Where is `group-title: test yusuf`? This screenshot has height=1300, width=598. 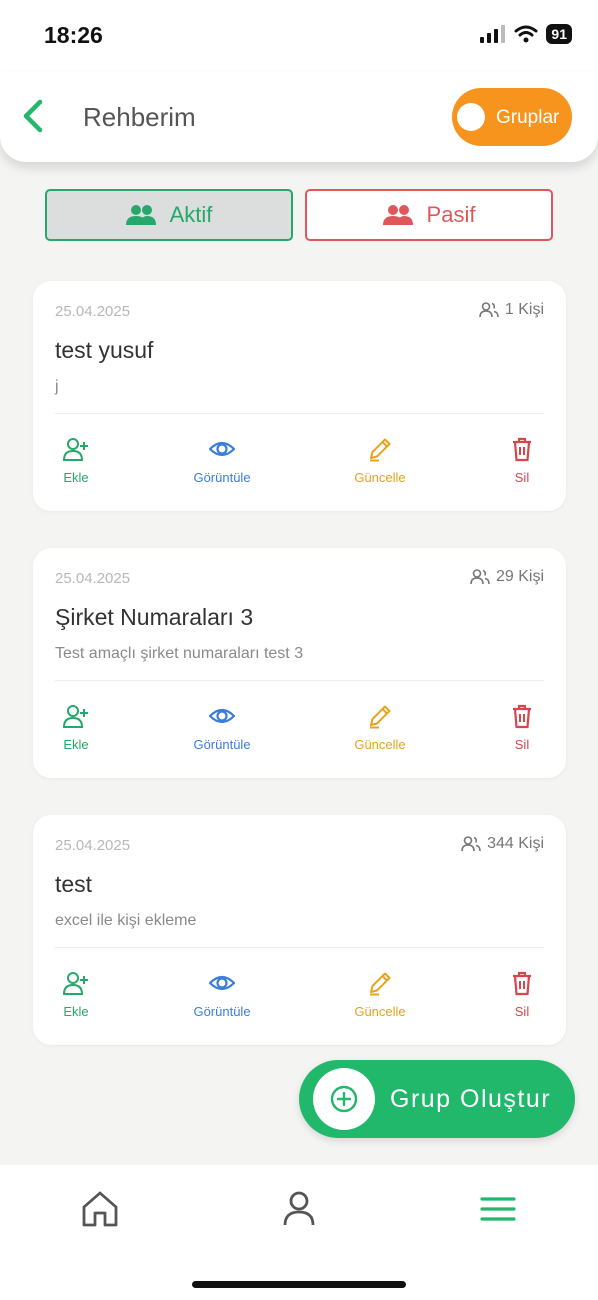 group-title: test yusuf is located at coordinates (104, 350).